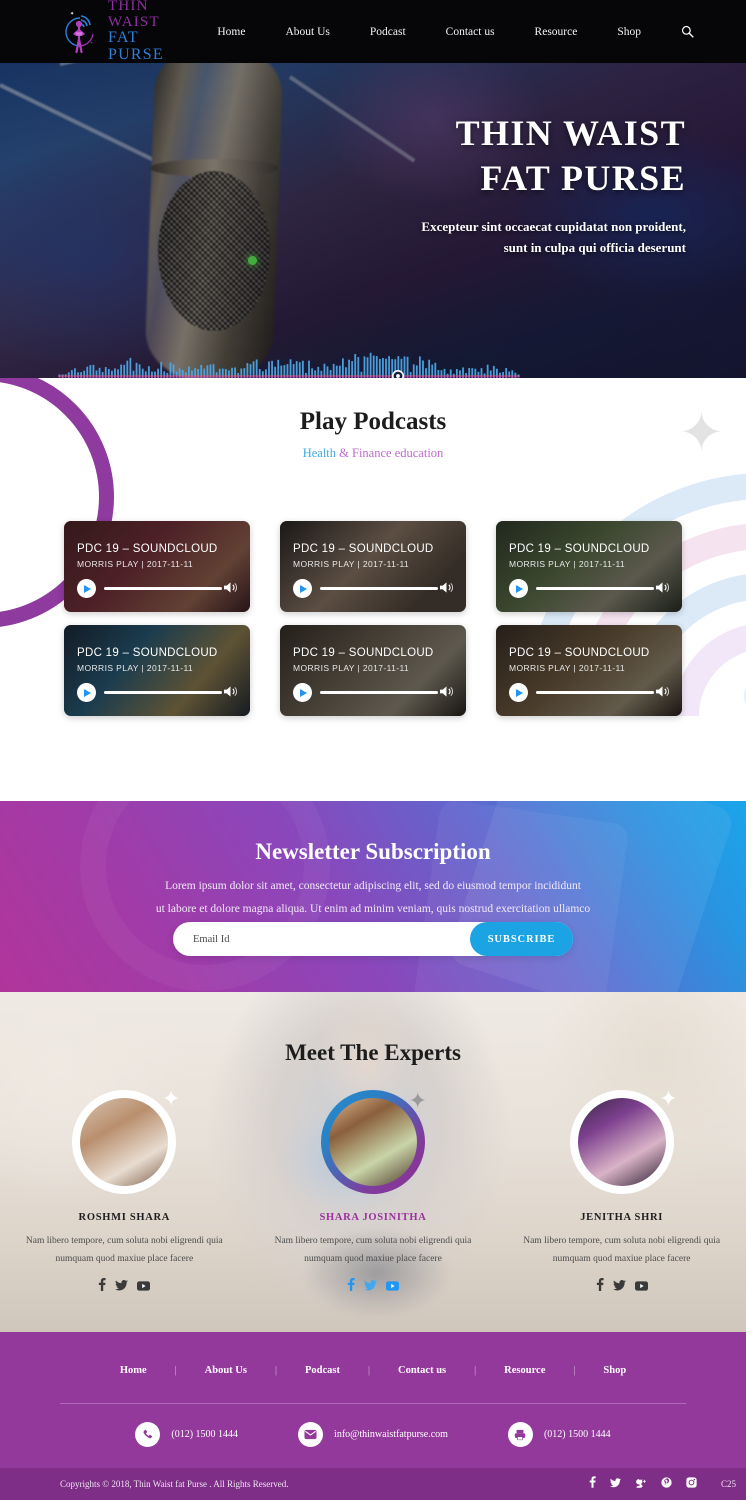 The height and width of the screenshot is (1500, 746). I want to click on logo-text: THIN WAIST FAT PURSE, so click(152, 32).